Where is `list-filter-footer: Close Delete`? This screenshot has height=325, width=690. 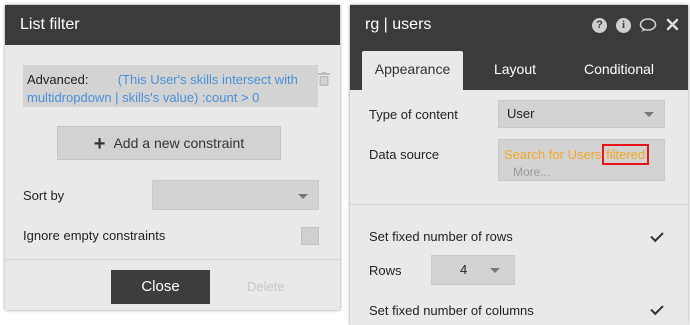 list-filter-footer: Close Delete is located at coordinates (172, 284).